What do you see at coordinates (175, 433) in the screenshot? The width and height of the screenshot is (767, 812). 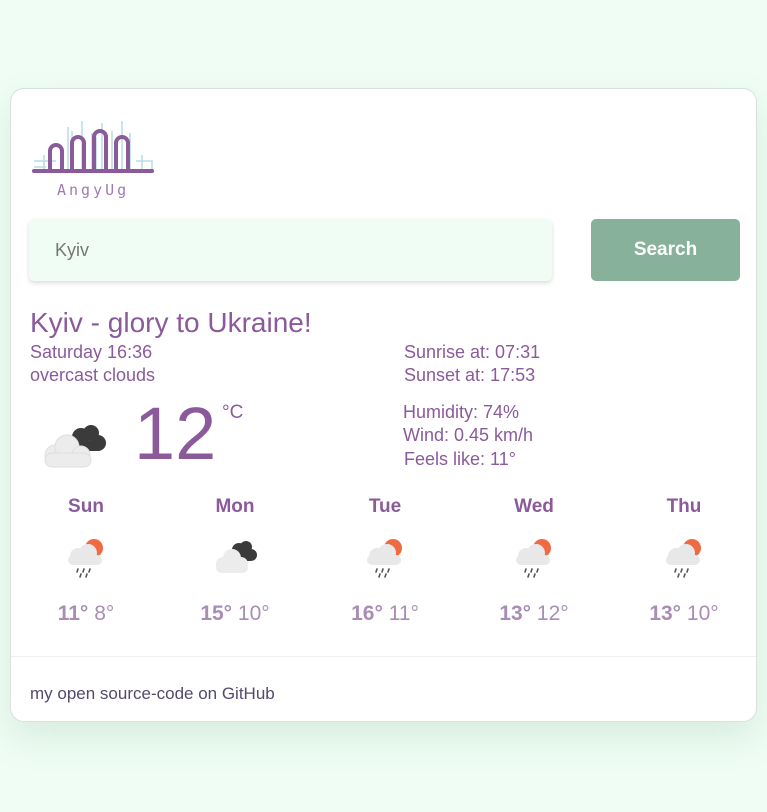 I see `current-temperature: 12` at bounding box center [175, 433].